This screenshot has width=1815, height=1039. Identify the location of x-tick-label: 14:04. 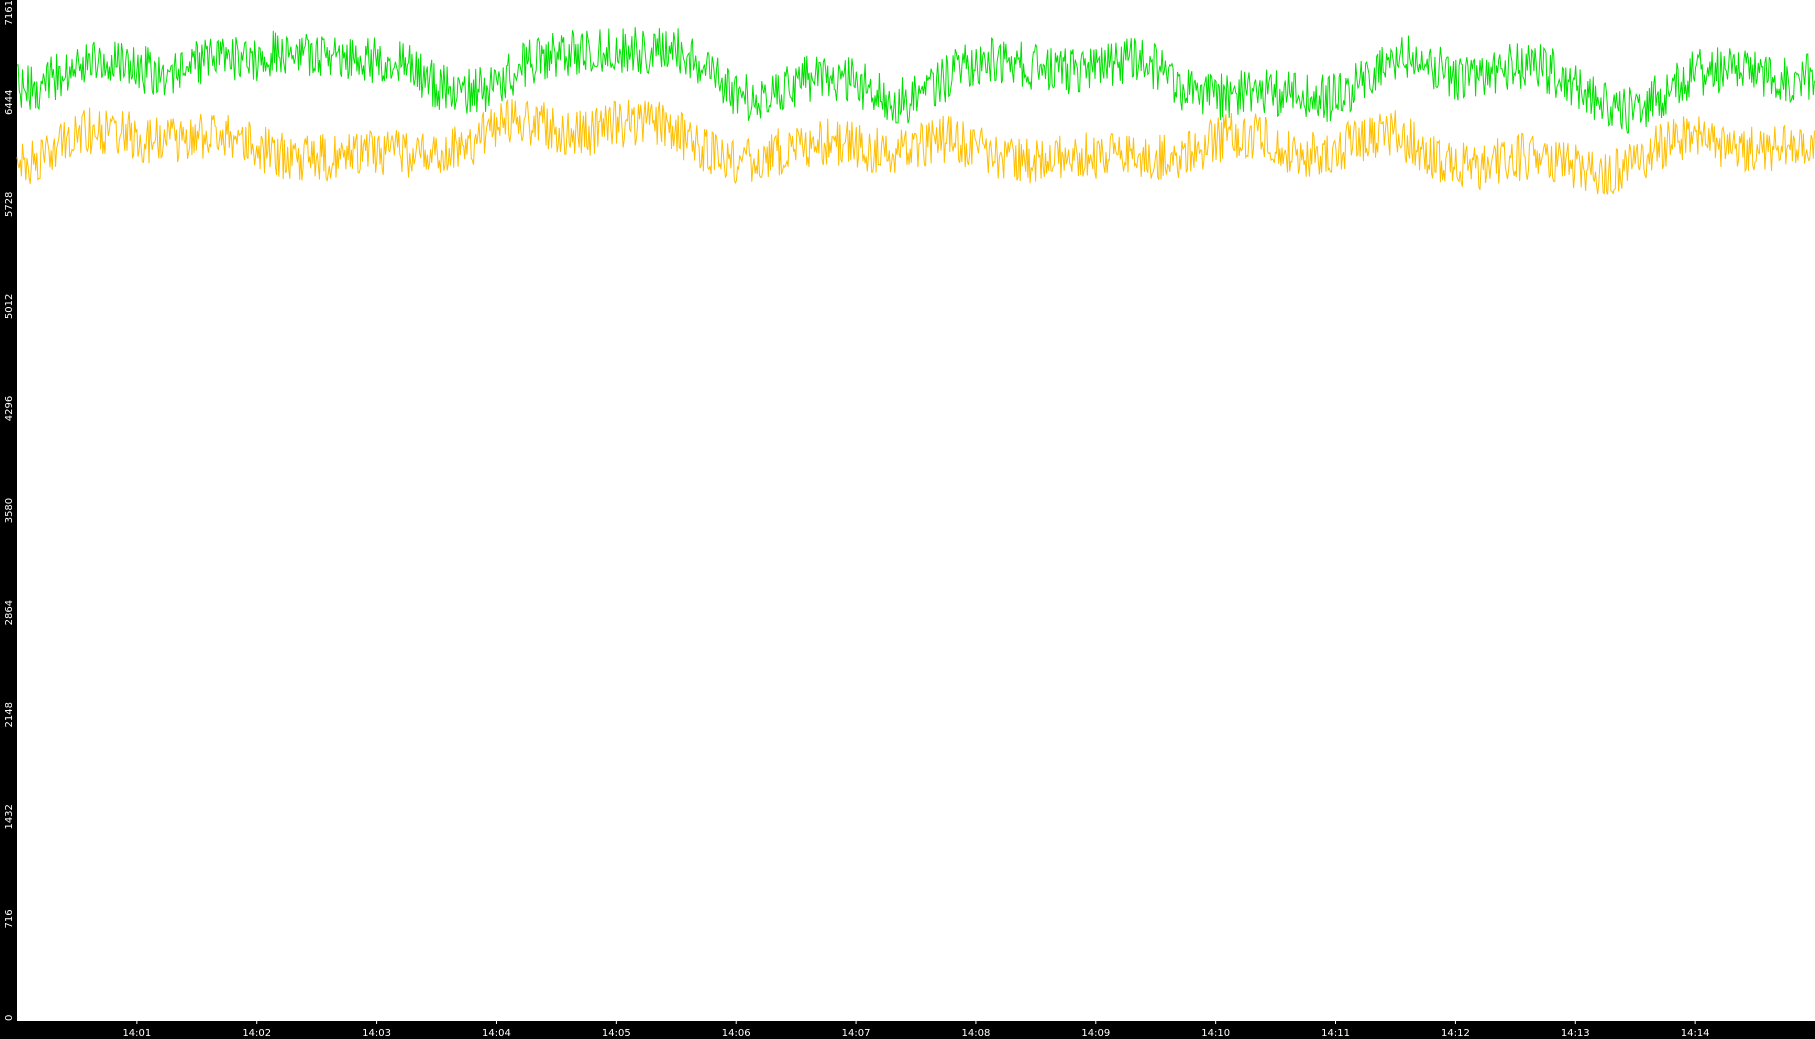
(496, 1033).